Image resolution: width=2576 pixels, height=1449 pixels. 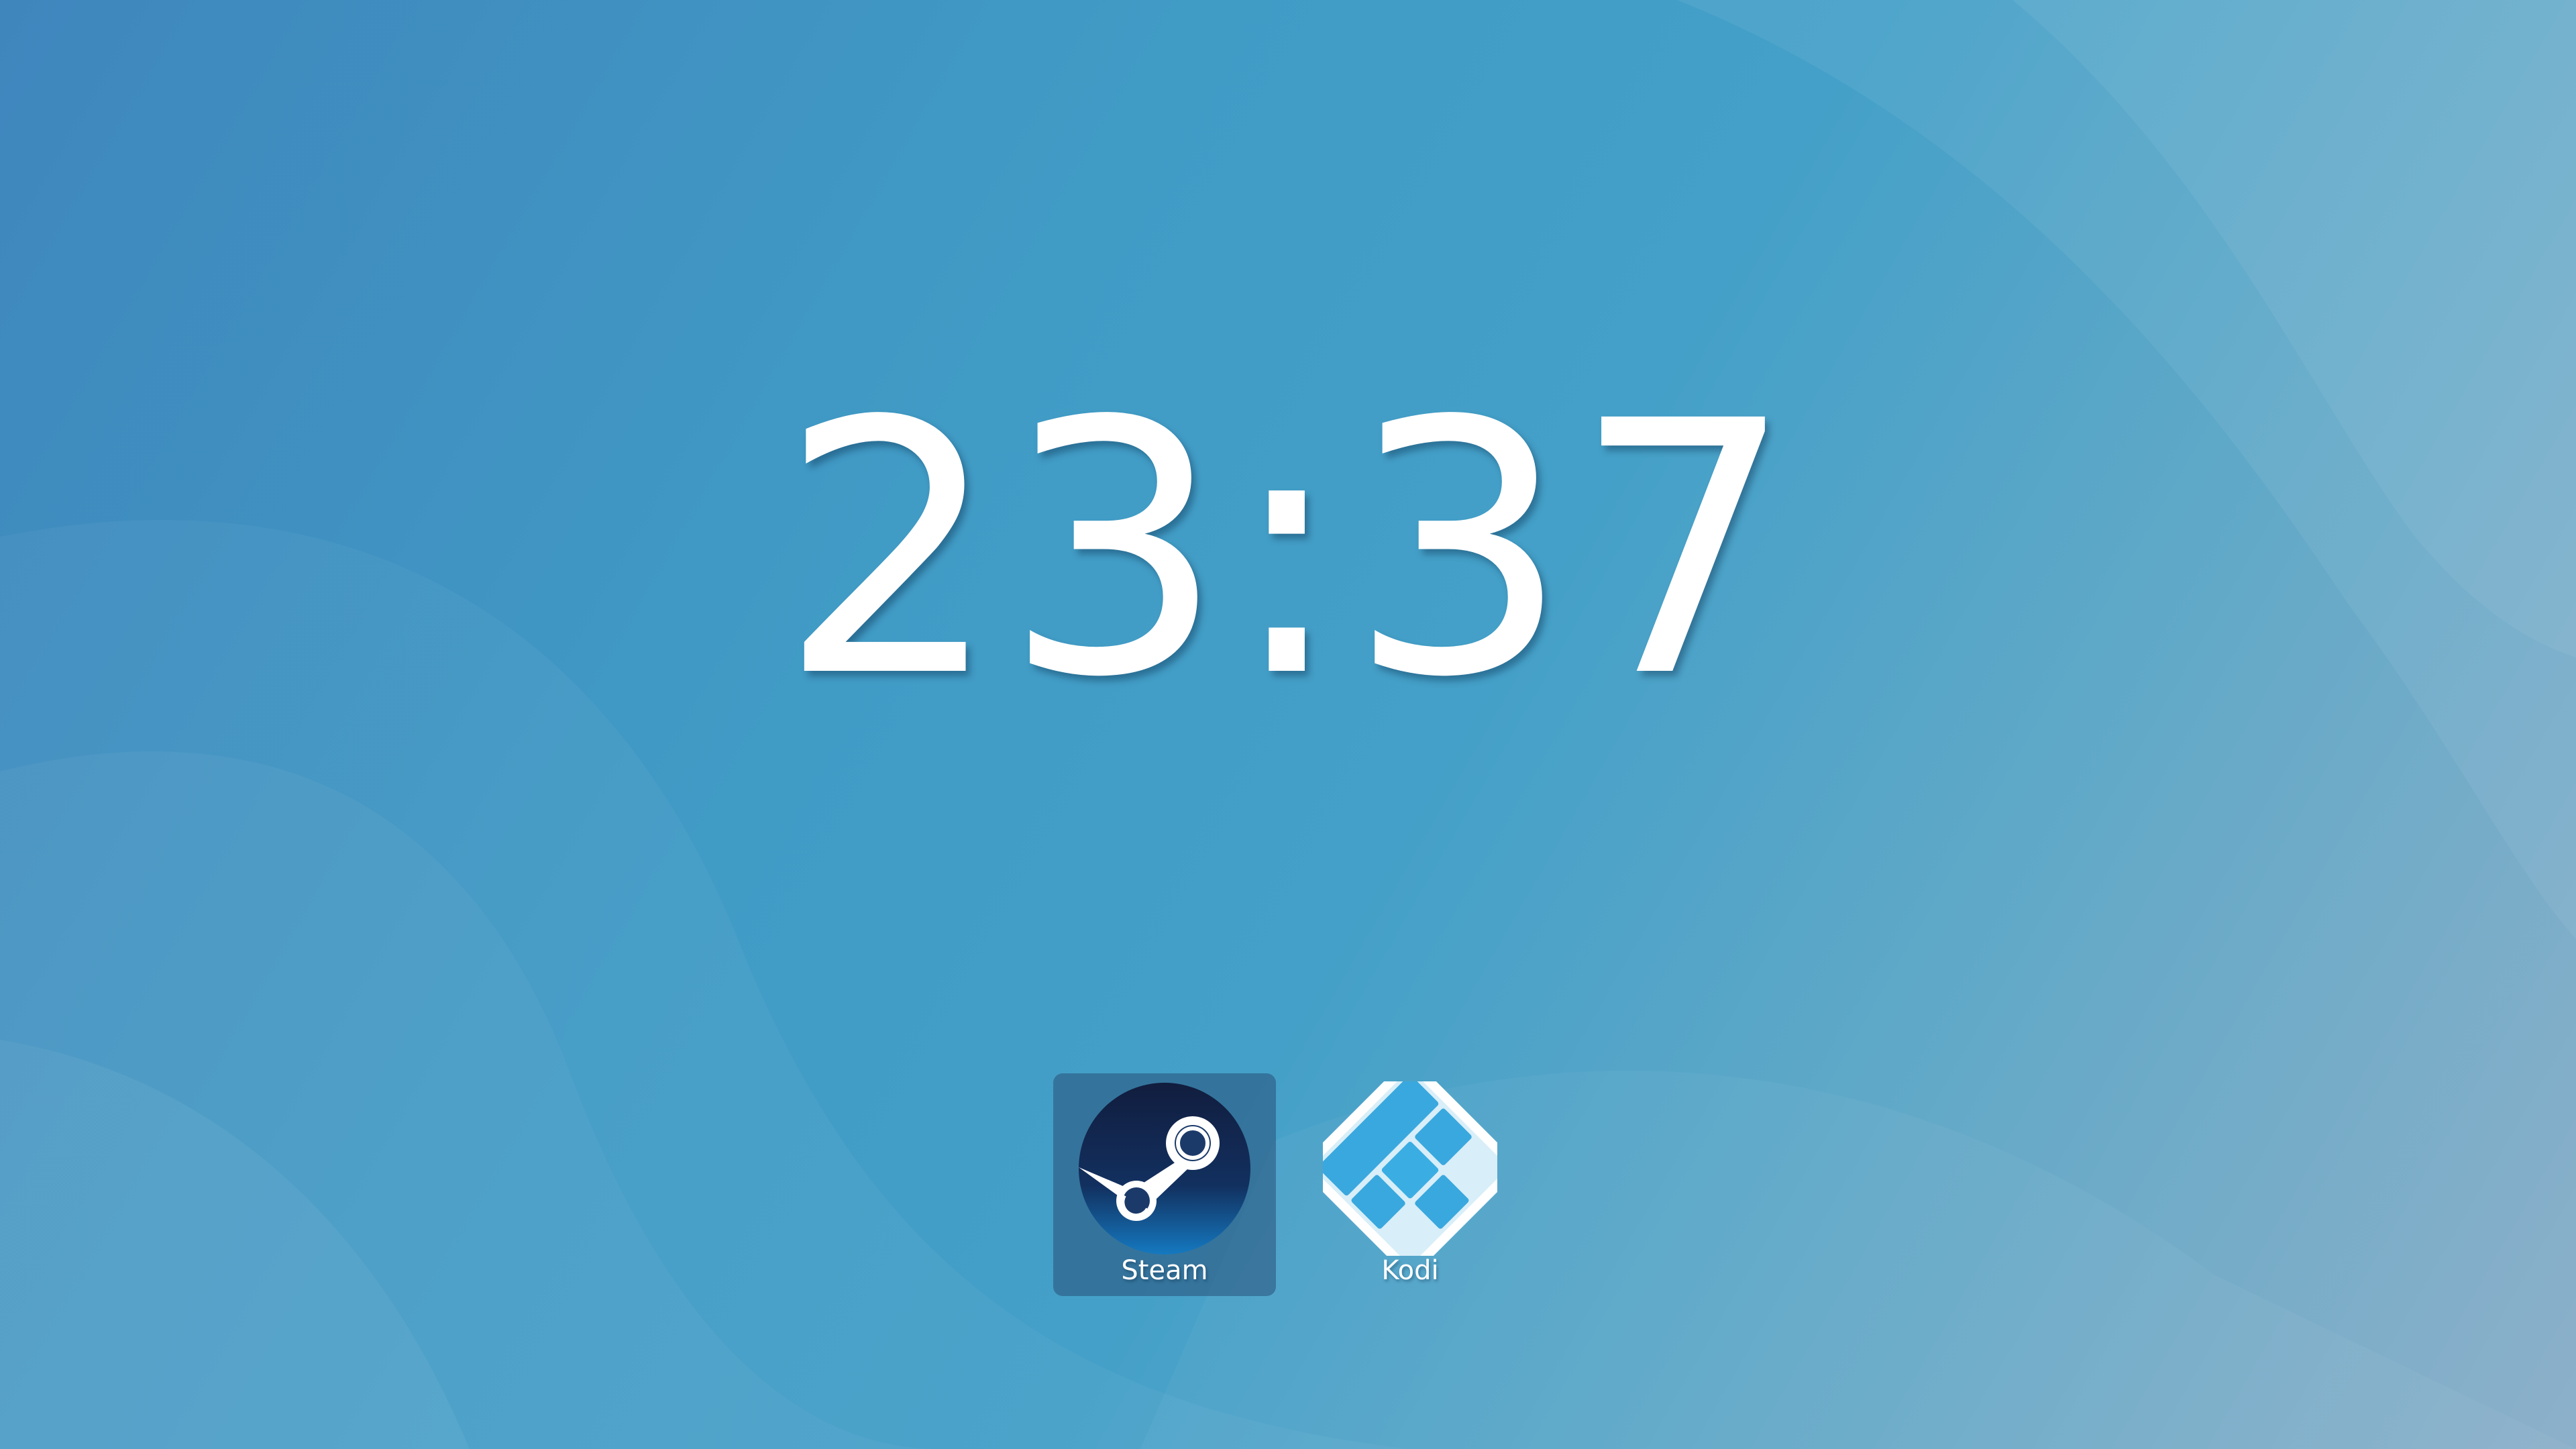 I want to click on steam-icon, so click(x=1164, y=1168).